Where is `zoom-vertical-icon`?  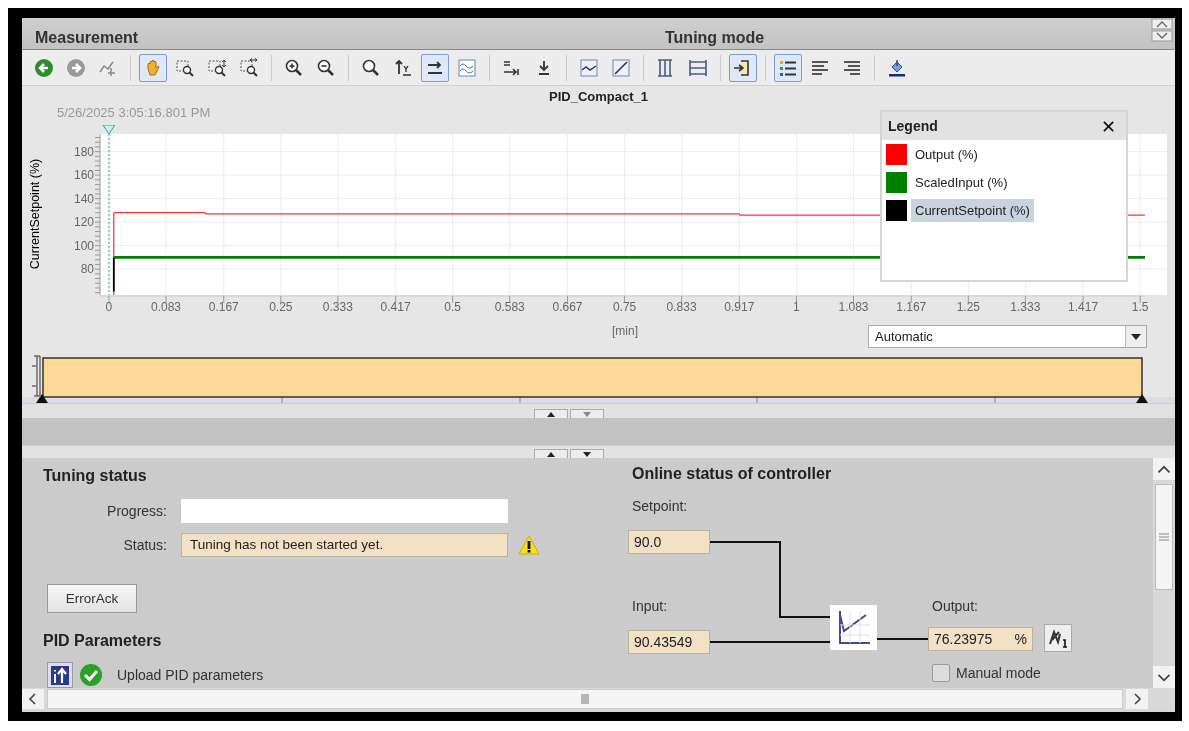 zoom-vertical-icon is located at coordinates (217, 67).